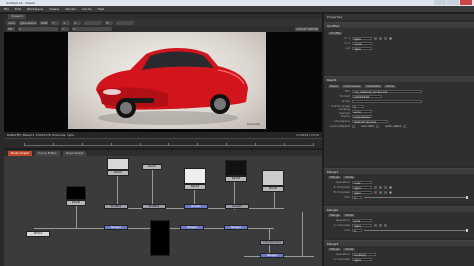  What do you see at coordinates (65, 29) in the screenshot?
I see `gamma-toggle: Y` at bounding box center [65, 29].